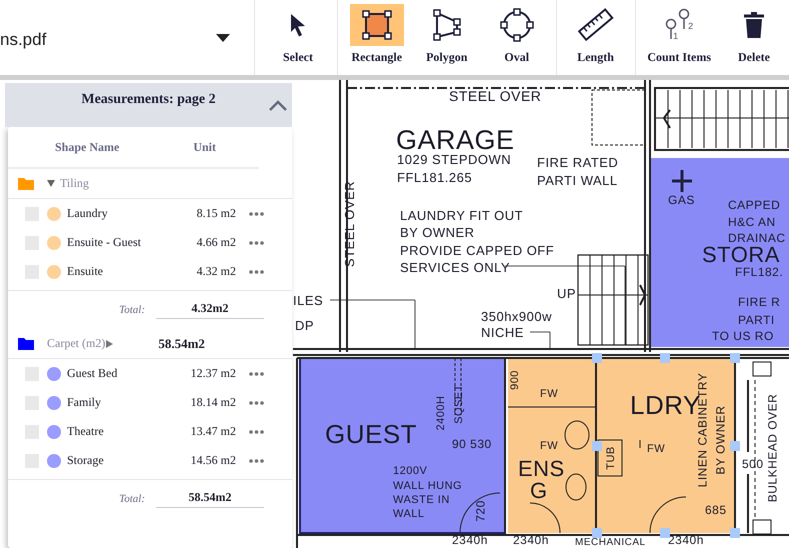 This screenshot has width=789, height=548. Describe the element at coordinates (51, 183) in the screenshot. I see `caret-down-icon` at that location.